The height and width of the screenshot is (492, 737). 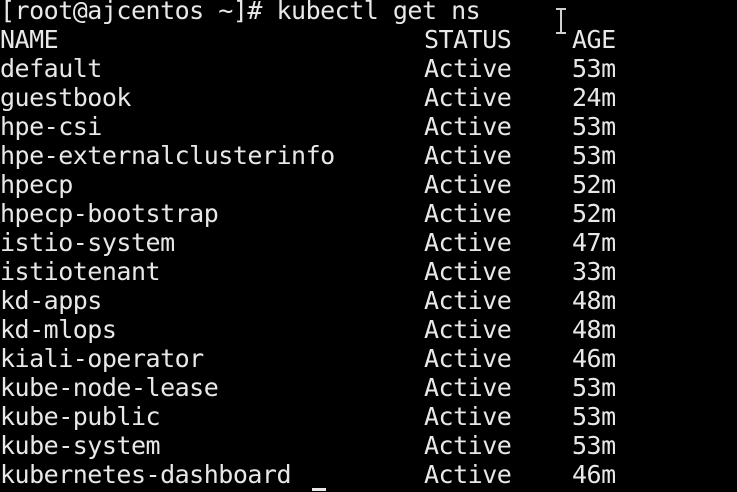 What do you see at coordinates (51, 68) in the screenshot?
I see `namespace-name: default` at bounding box center [51, 68].